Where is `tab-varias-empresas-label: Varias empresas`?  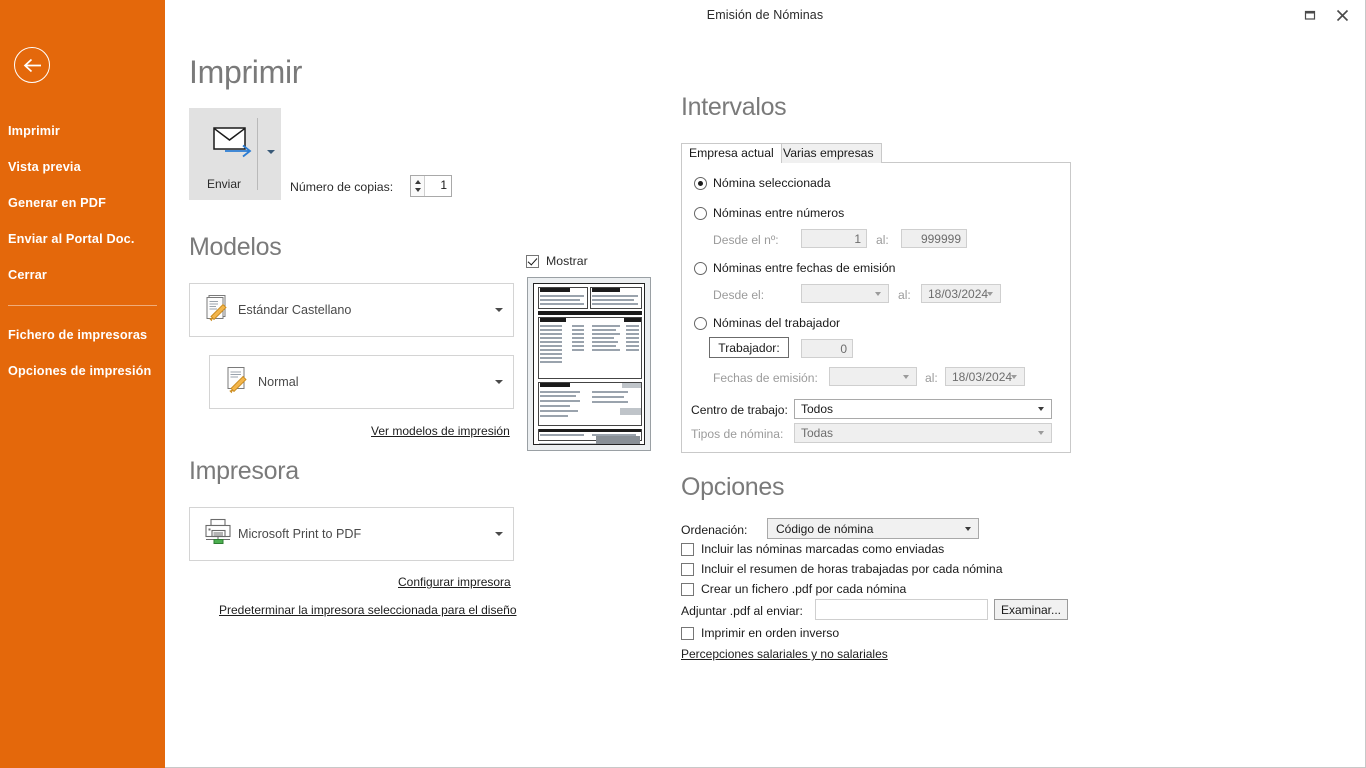
tab-varias-empresas-label: Varias empresas is located at coordinates (828, 153).